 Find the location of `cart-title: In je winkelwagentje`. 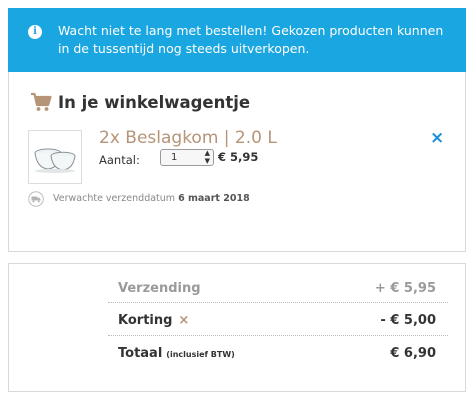

cart-title: In je winkelwagentje is located at coordinates (154, 102).